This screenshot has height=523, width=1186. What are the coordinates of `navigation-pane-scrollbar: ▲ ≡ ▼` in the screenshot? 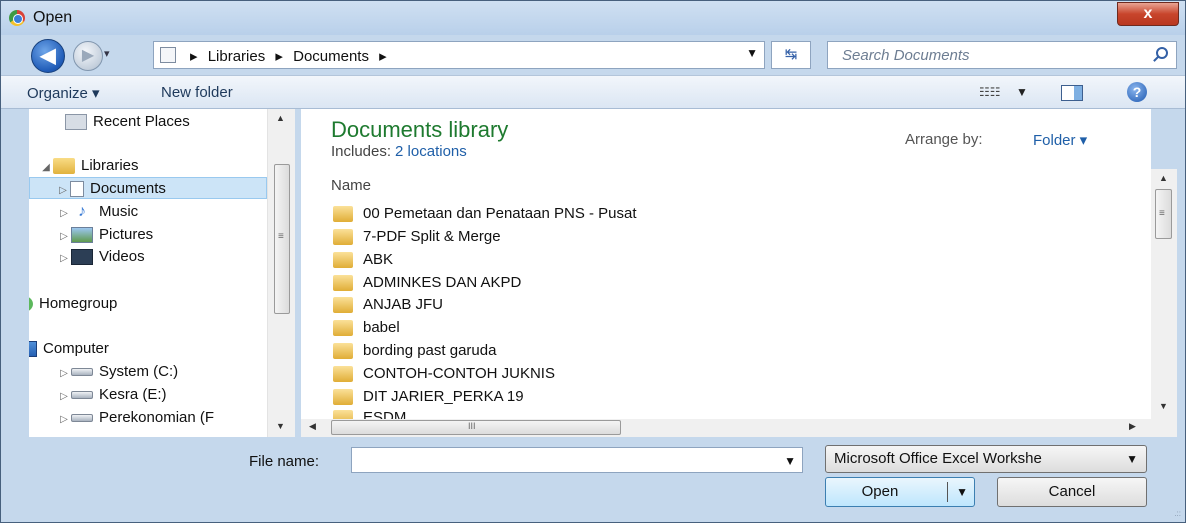 It's located at (281, 273).